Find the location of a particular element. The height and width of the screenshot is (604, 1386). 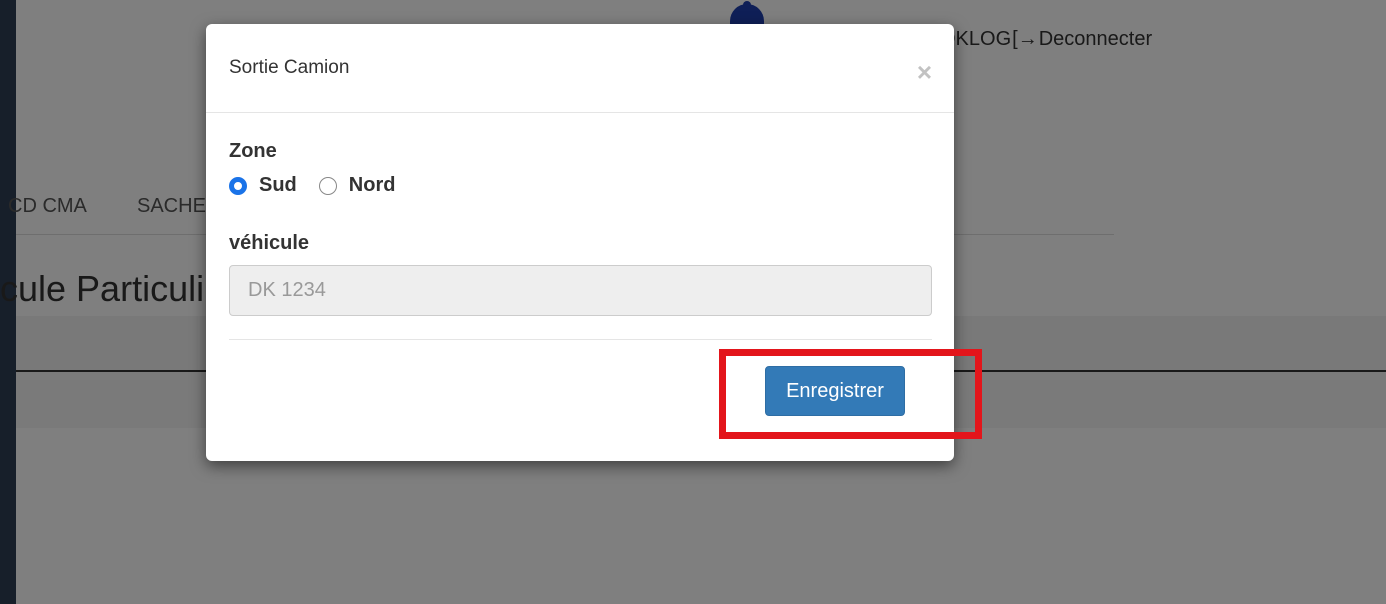

zone-radio-group: Sud Nord is located at coordinates (323, 185).